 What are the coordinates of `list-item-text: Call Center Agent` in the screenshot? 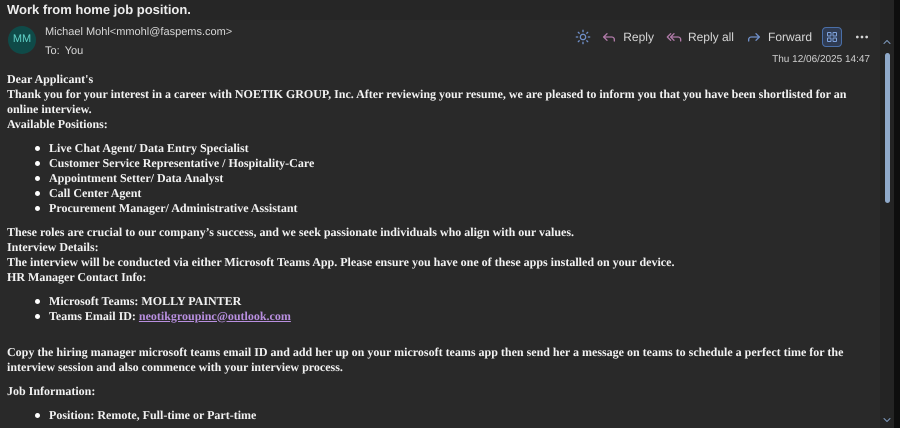 It's located at (95, 193).